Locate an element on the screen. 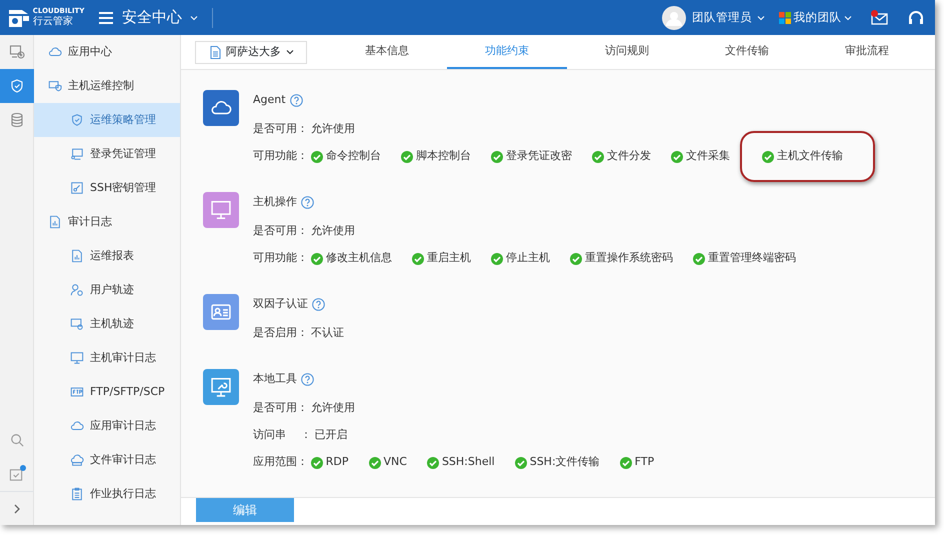 This screenshot has width=944, height=539. section-title: 本地工具 is located at coordinates (275, 378).